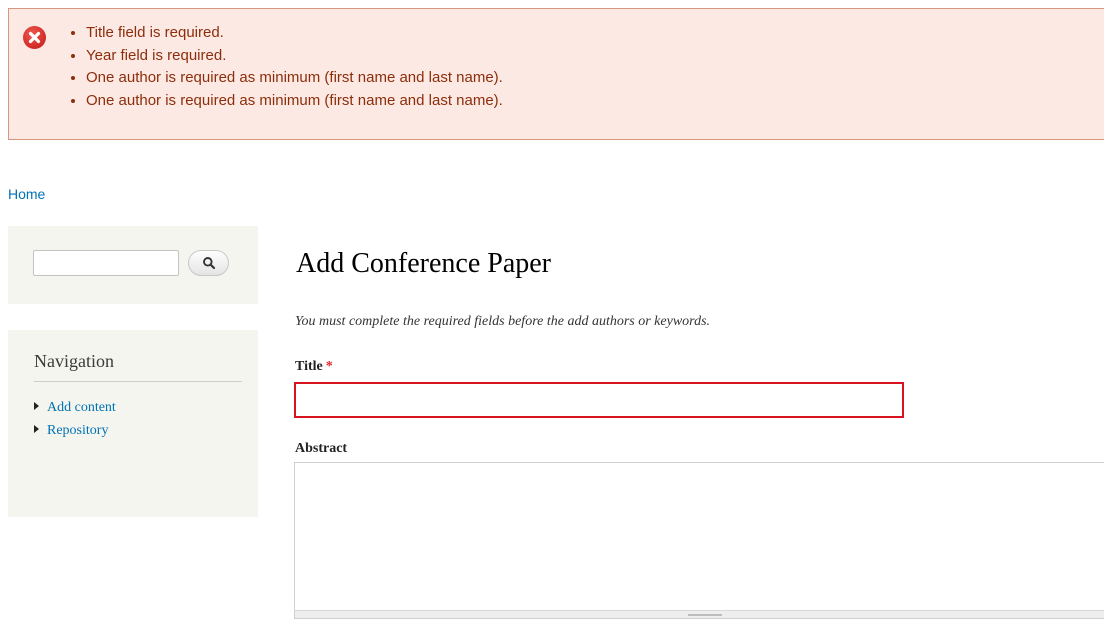 The image size is (1104, 619). Describe the element at coordinates (138, 366) in the screenshot. I see `navigation-title: Navigation` at that location.